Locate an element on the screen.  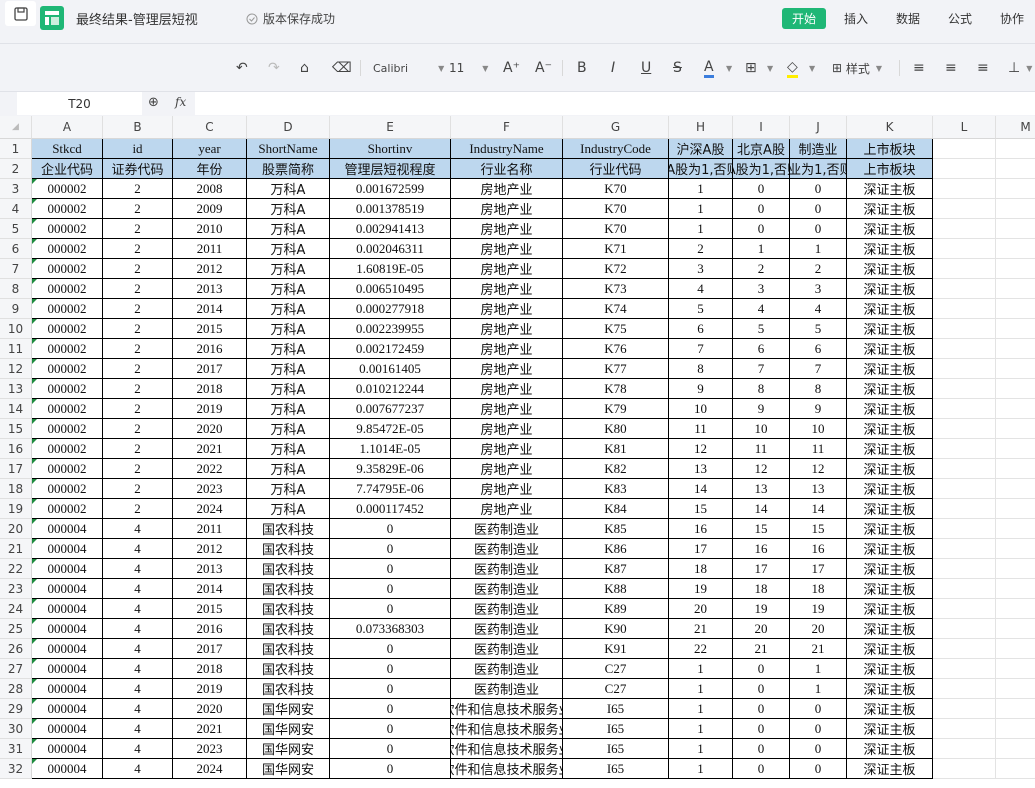
cell-H16: 12 is located at coordinates (701, 449).